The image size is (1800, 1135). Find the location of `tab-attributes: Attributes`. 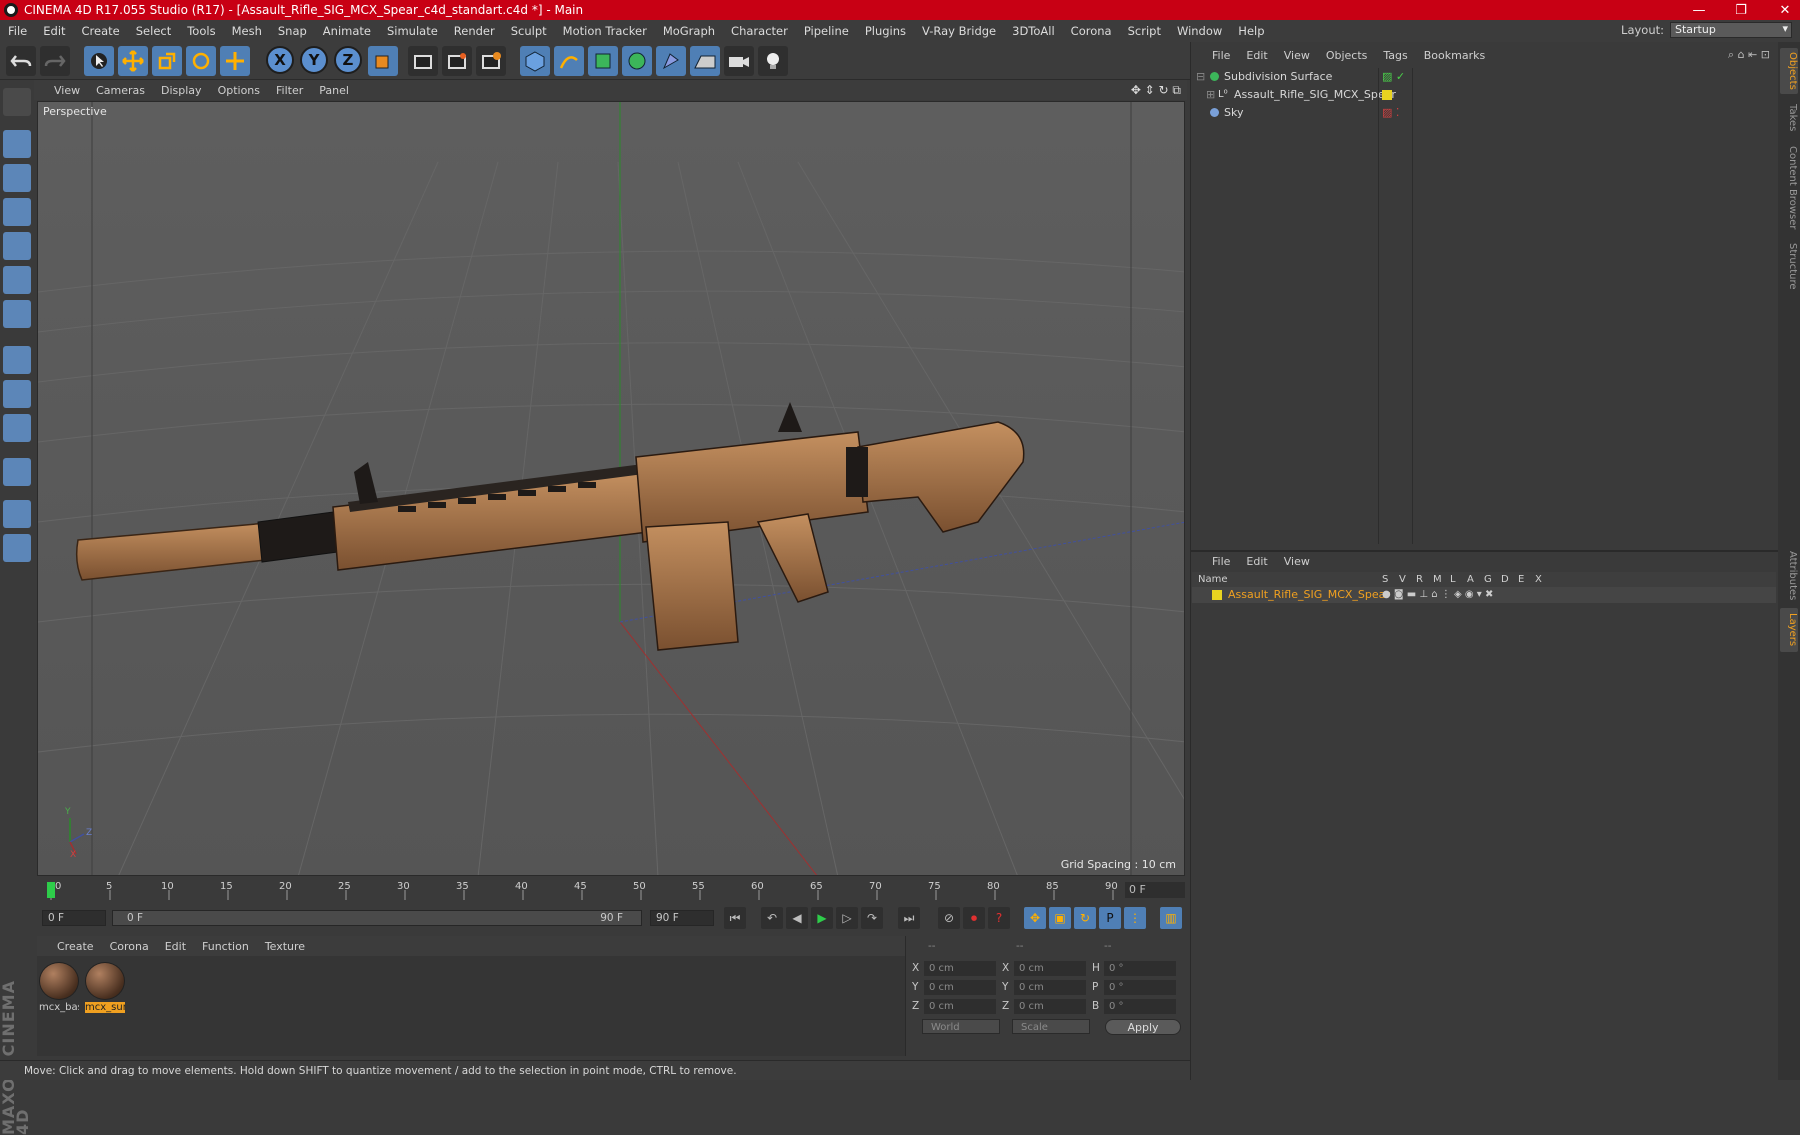

tab-attributes: Attributes is located at coordinates (1789, 576).